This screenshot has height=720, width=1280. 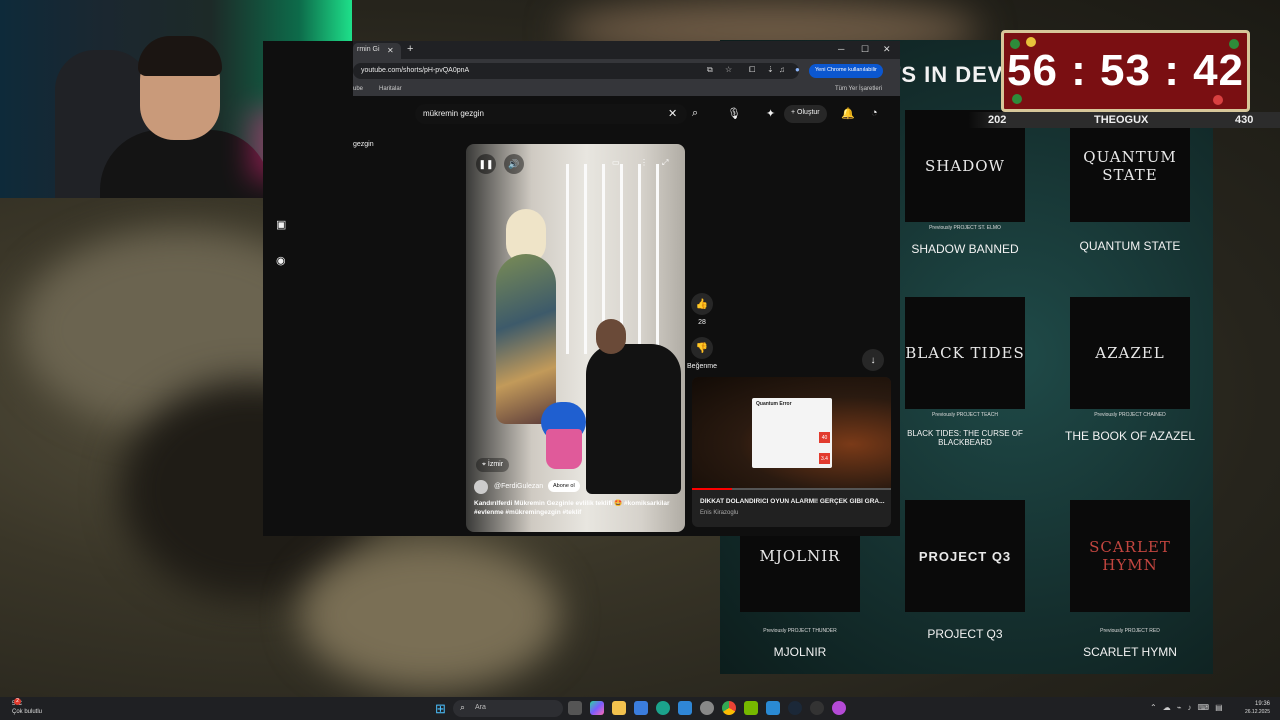 I want to click on like-button: 👍 28, so click(x=702, y=309).